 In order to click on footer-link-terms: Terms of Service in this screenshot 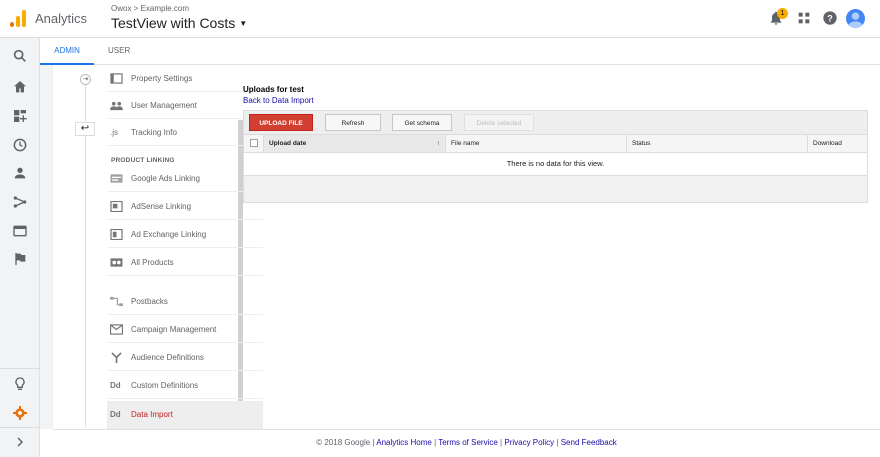, I will do `click(468, 442)`.